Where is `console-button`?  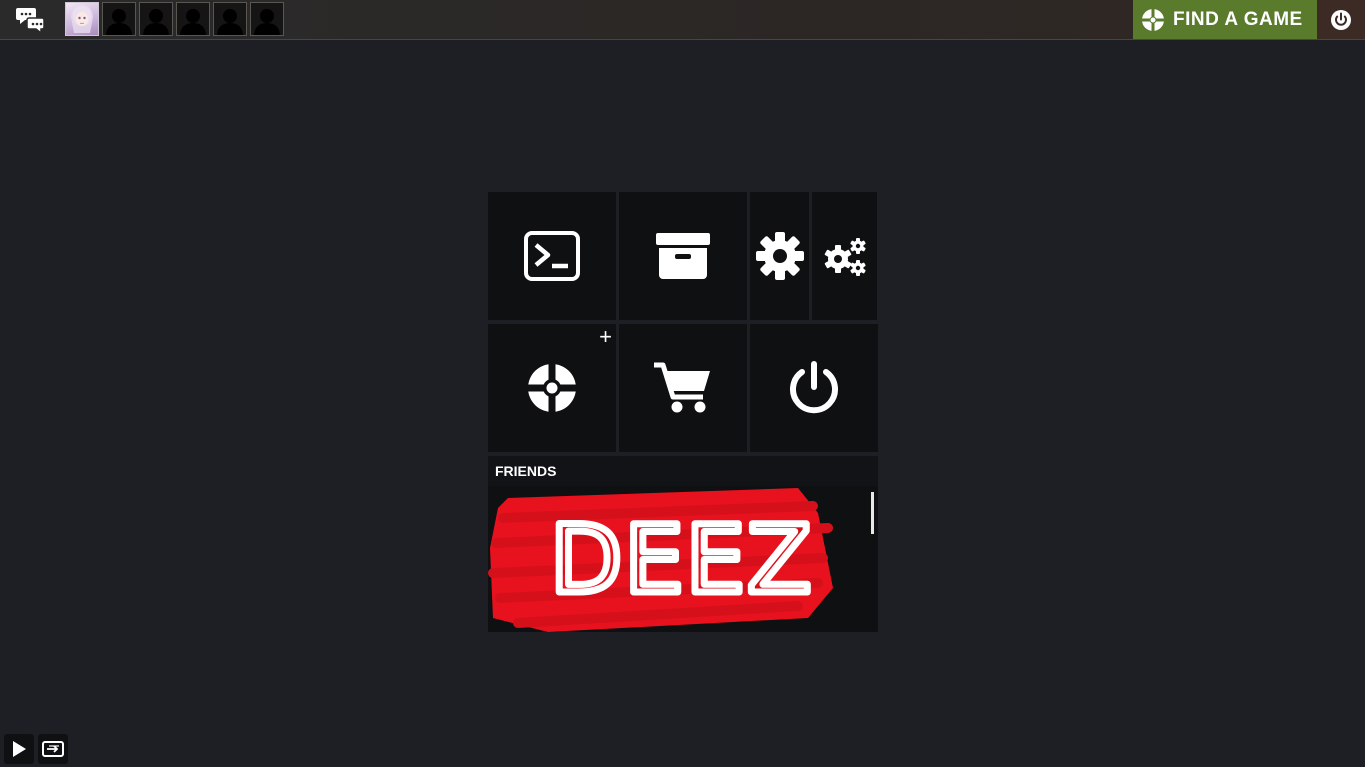
console-button is located at coordinates (552, 256).